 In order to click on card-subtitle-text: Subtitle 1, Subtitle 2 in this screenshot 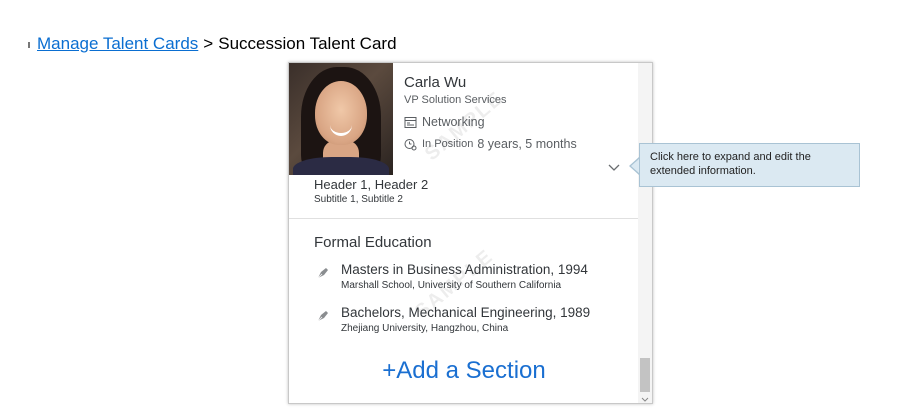, I will do `click(358, 199)`.